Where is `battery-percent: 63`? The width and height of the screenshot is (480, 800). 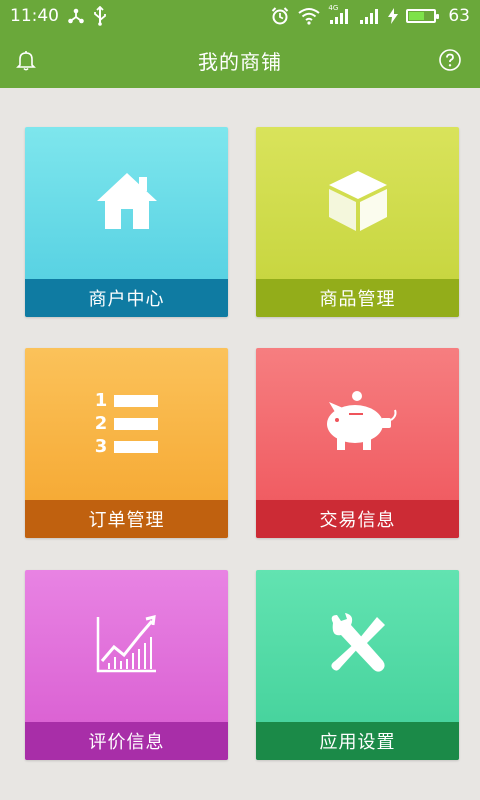 battery-percent: 63 is located at coordinates (459, 16).